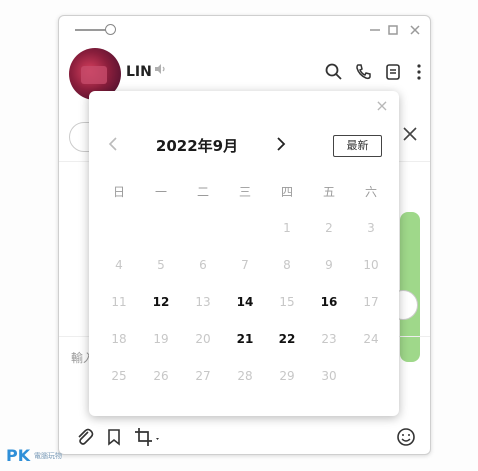 The width and height of the screenshot is (478, 471). Describe the element at coordinates (118, 192) in the screenshot. I see `weekday-label: 日` at that location.